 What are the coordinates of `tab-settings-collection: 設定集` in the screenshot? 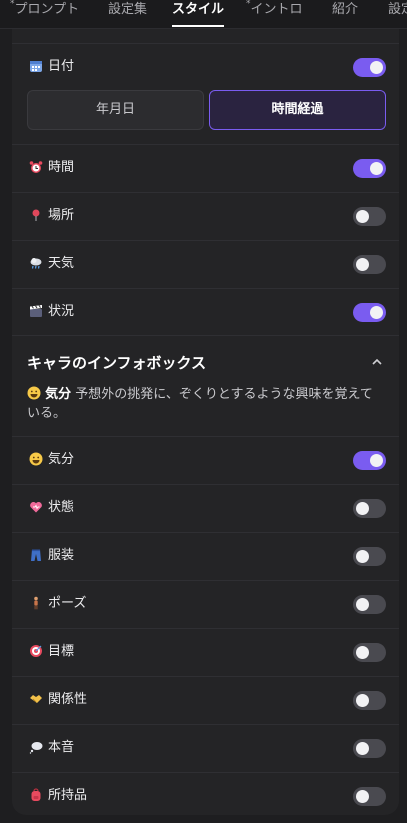 It's located at (127, 13).